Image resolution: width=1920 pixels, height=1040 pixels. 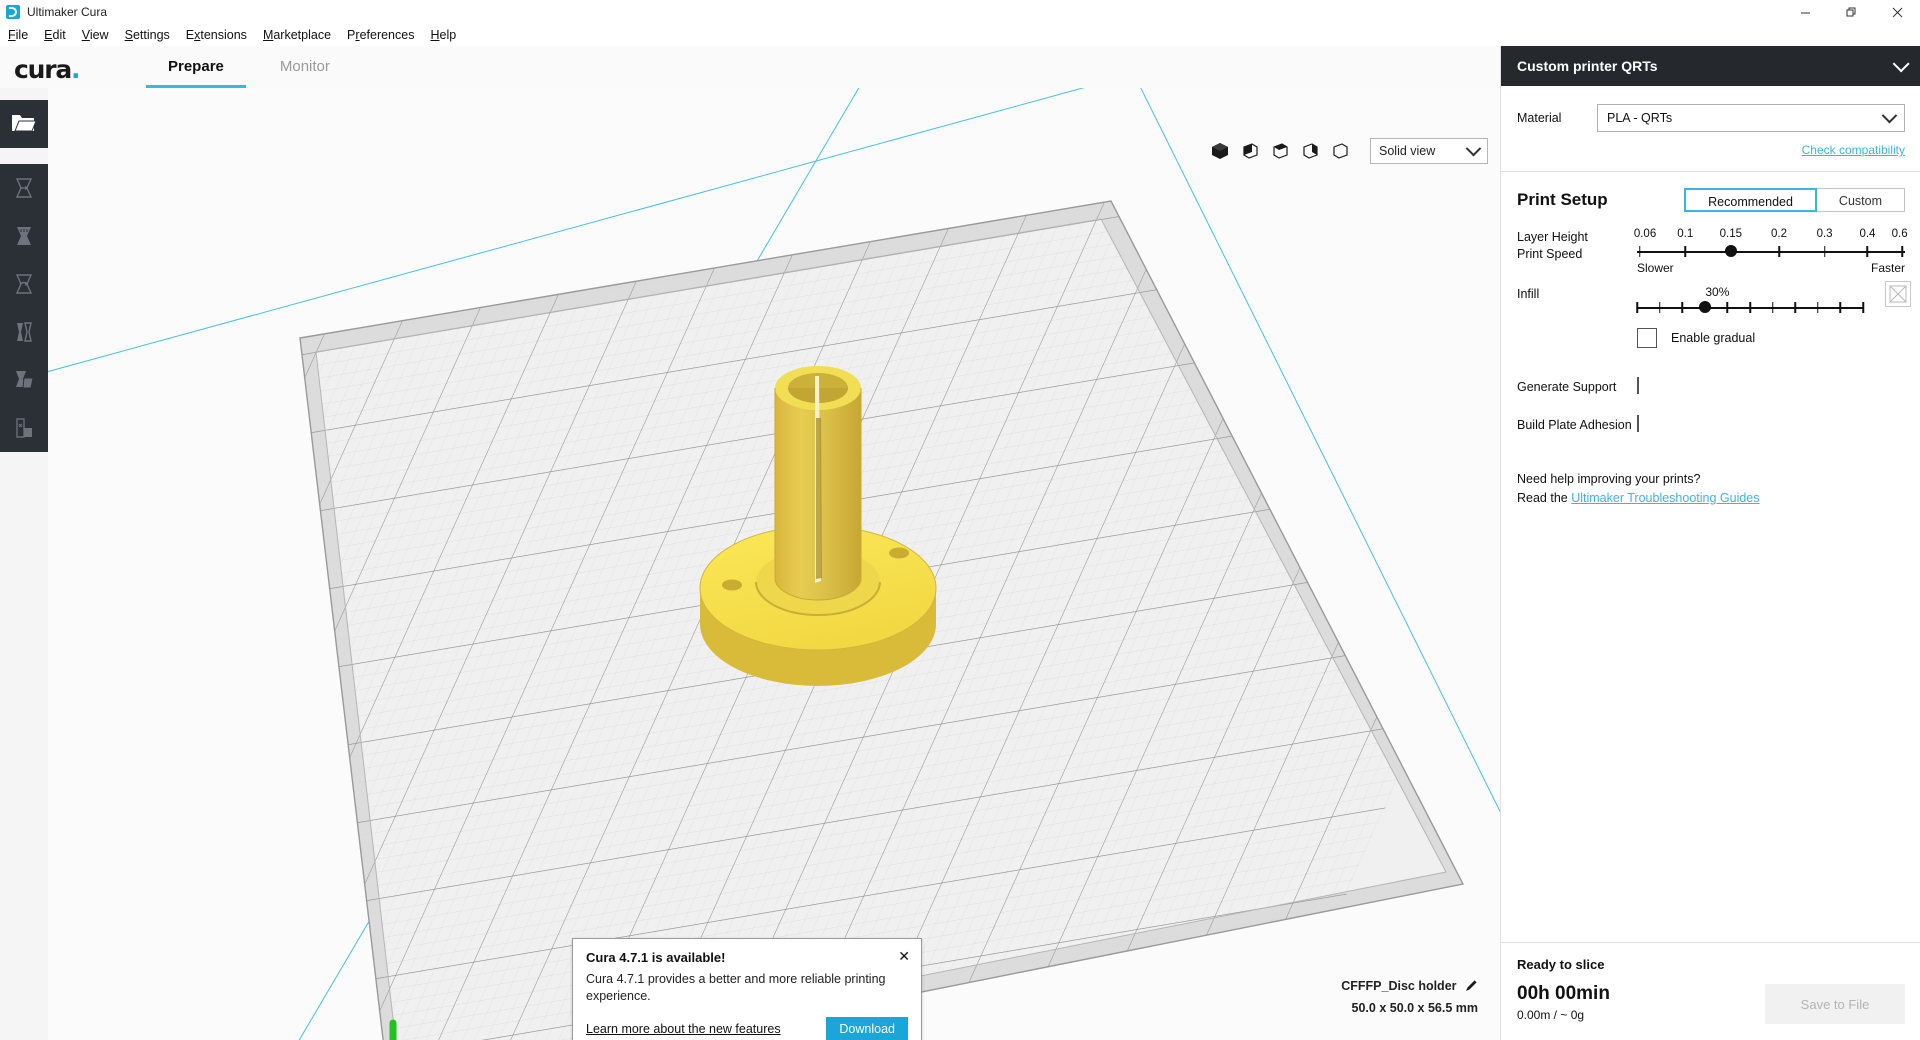 I want to click on menu-extensions: Extensions, so click(x=216, y=35).